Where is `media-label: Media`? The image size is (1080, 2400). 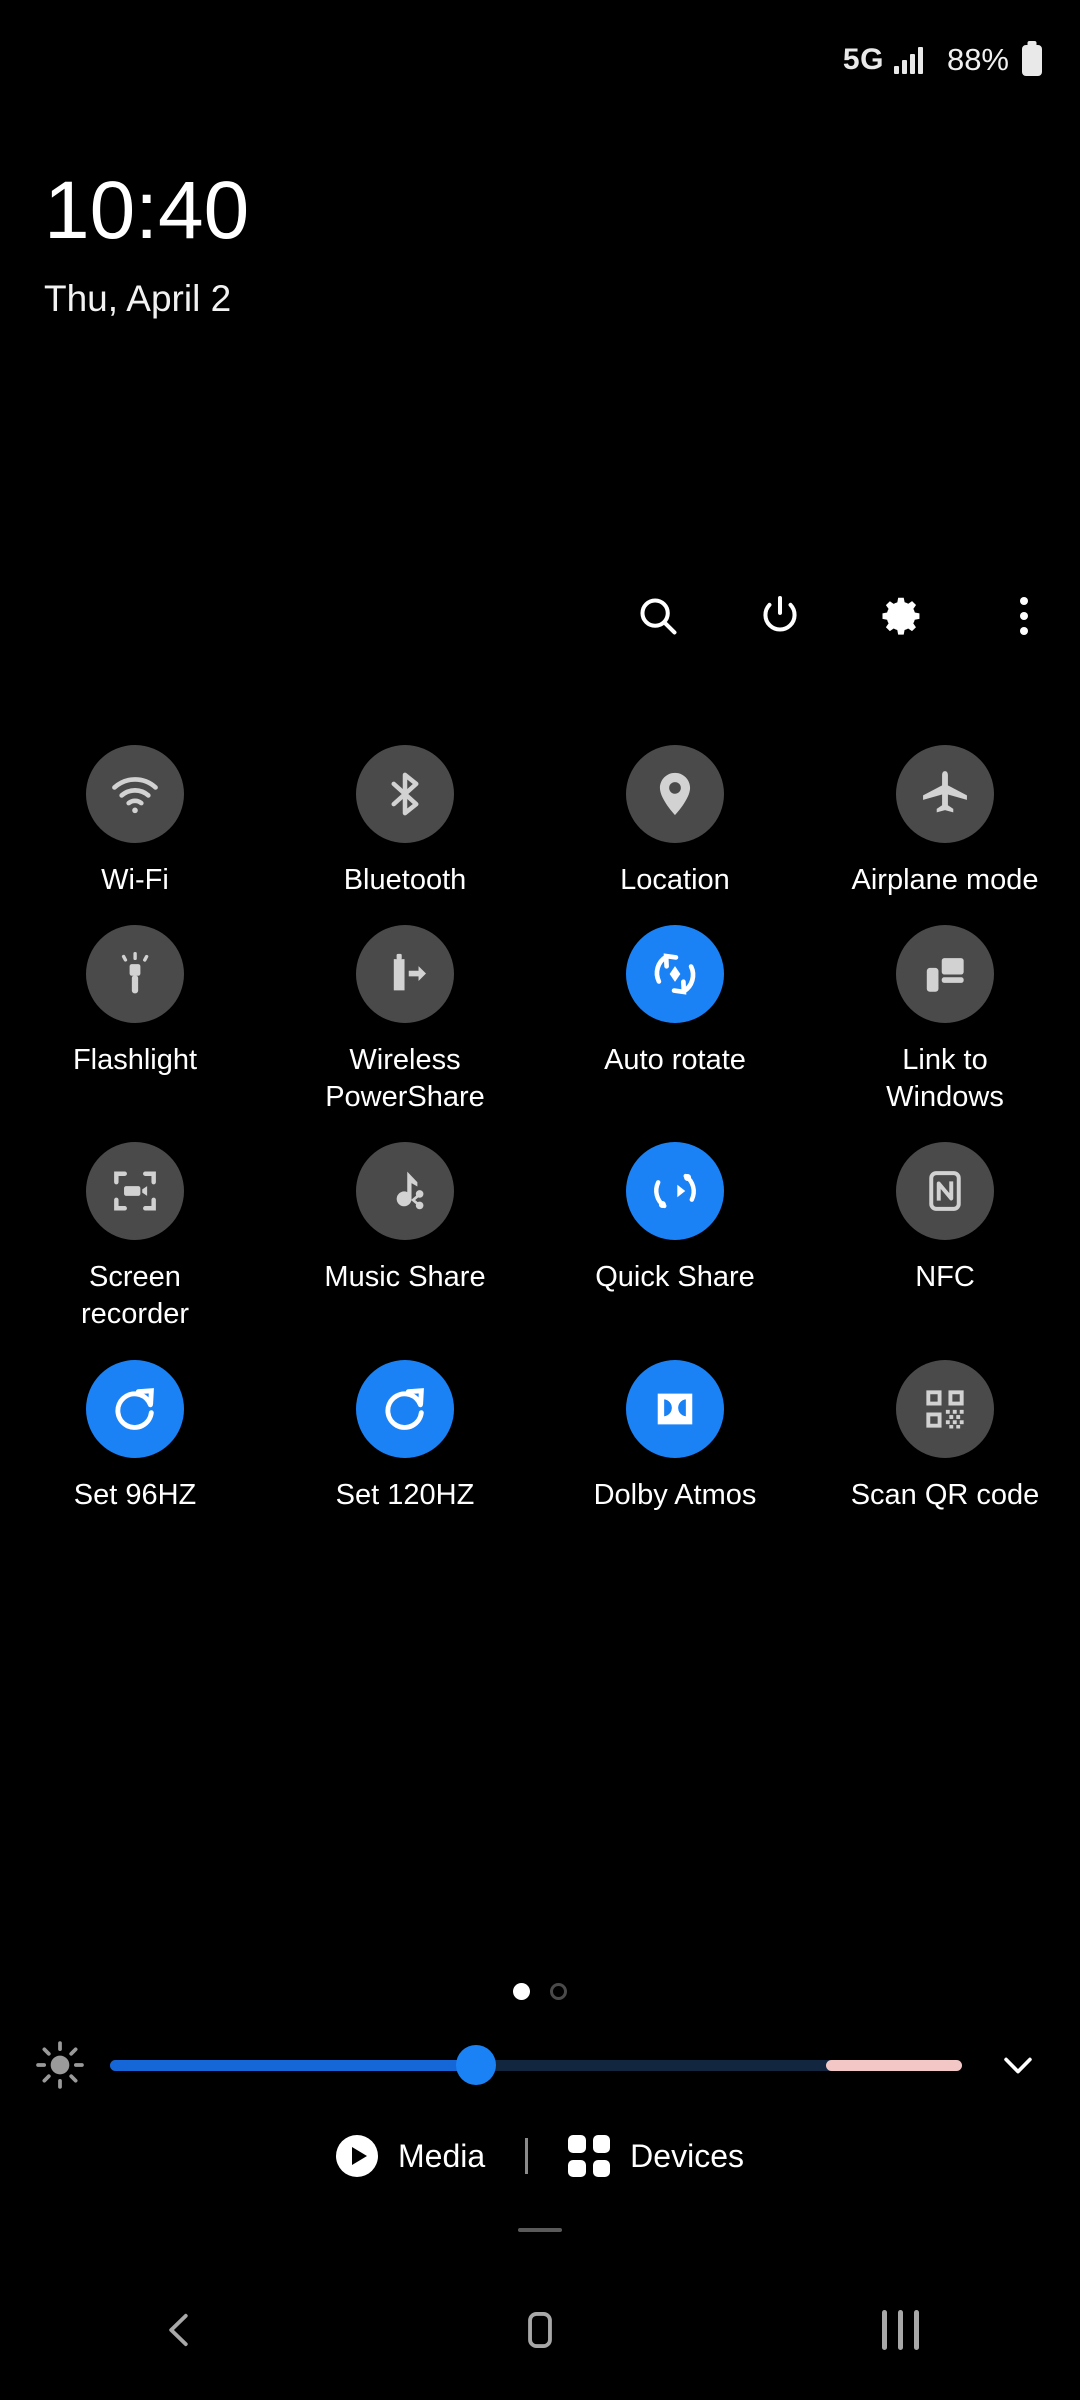
media-label: Media is located at coordinates (442, 2155).